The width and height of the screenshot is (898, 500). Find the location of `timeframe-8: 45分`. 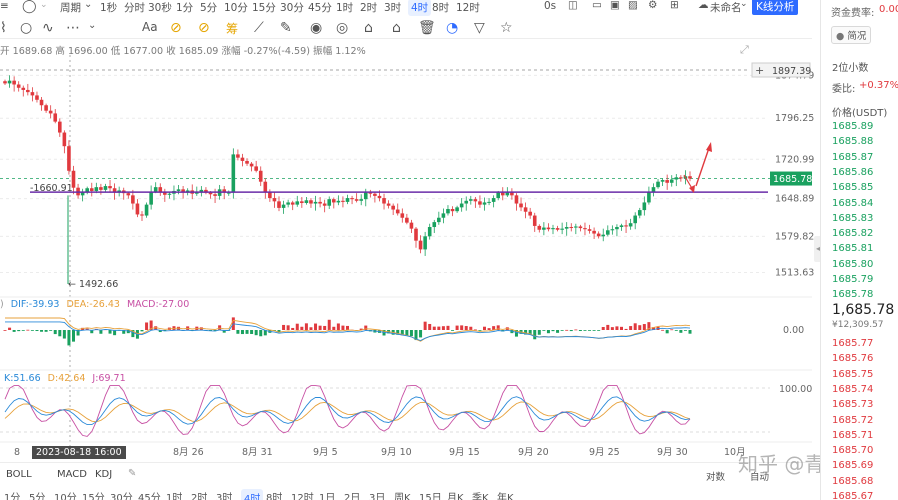

timeframe-8: 45分 is located at coordinates (320, 7).